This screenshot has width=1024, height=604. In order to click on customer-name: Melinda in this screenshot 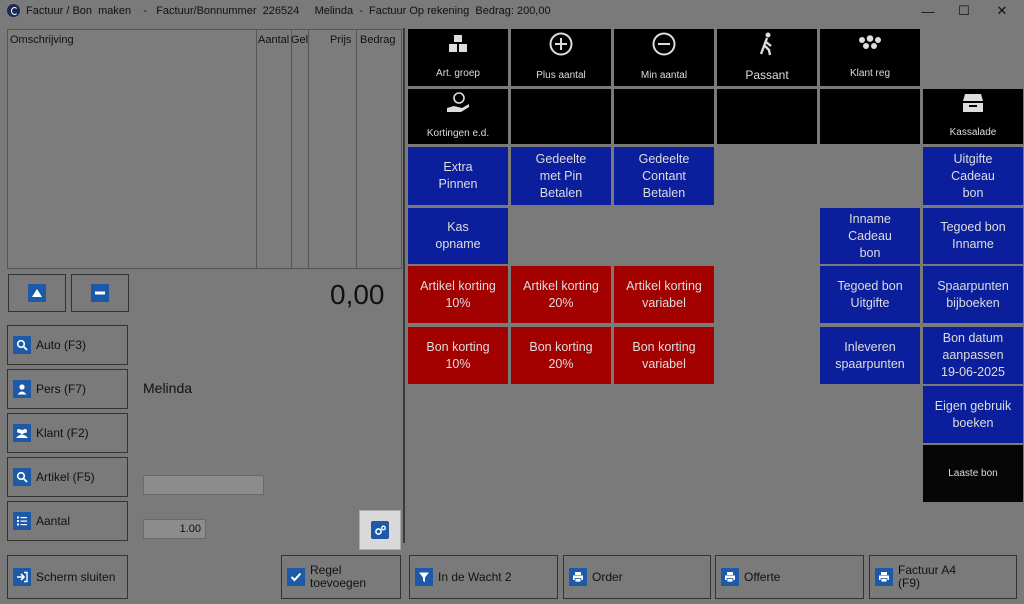, I will do `click(168, 388)`.